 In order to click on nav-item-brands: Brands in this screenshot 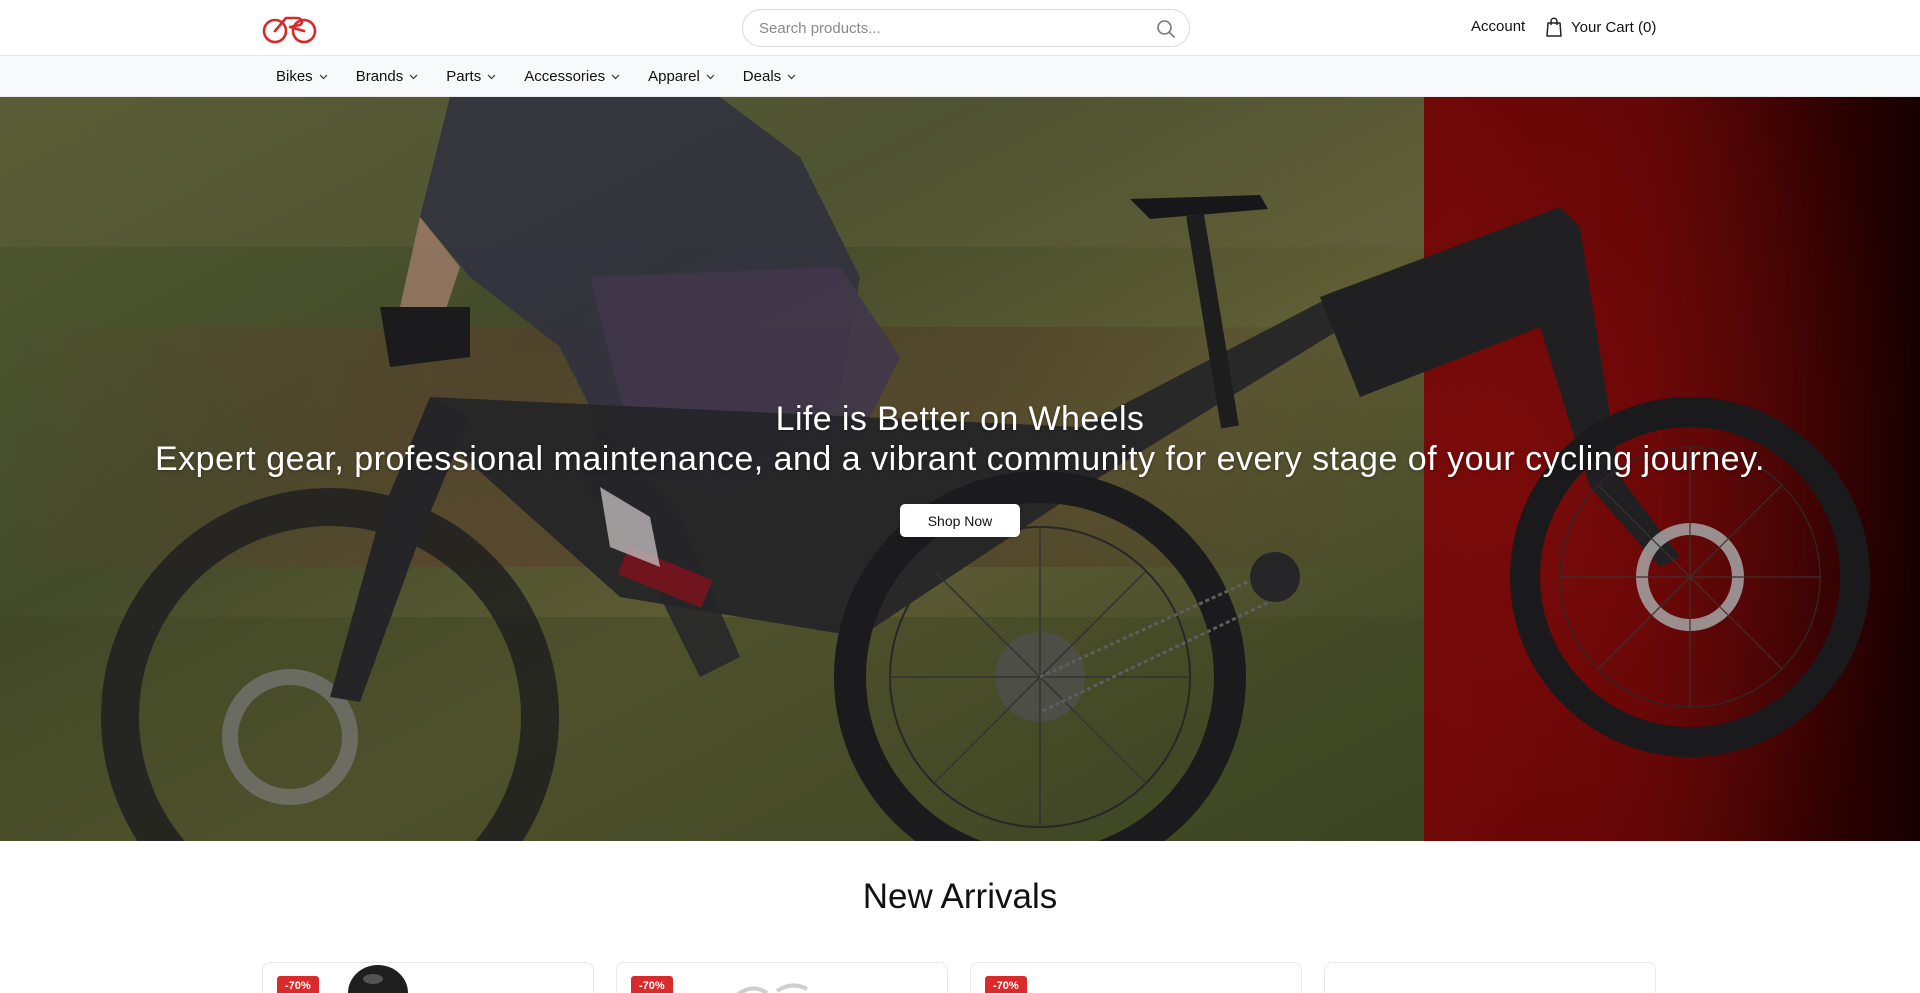, I will do `click(387, 76)`.